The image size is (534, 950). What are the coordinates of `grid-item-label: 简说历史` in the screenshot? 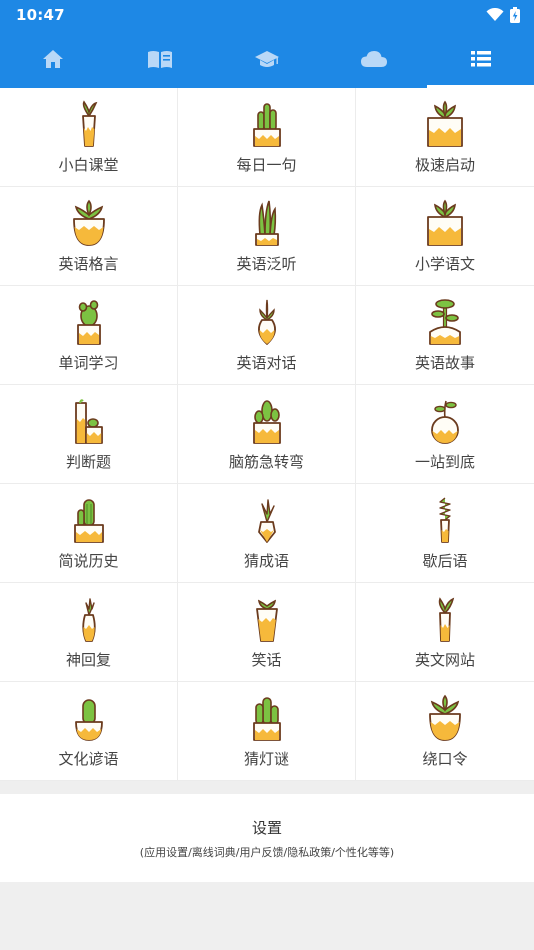 It's located at (88, 561).